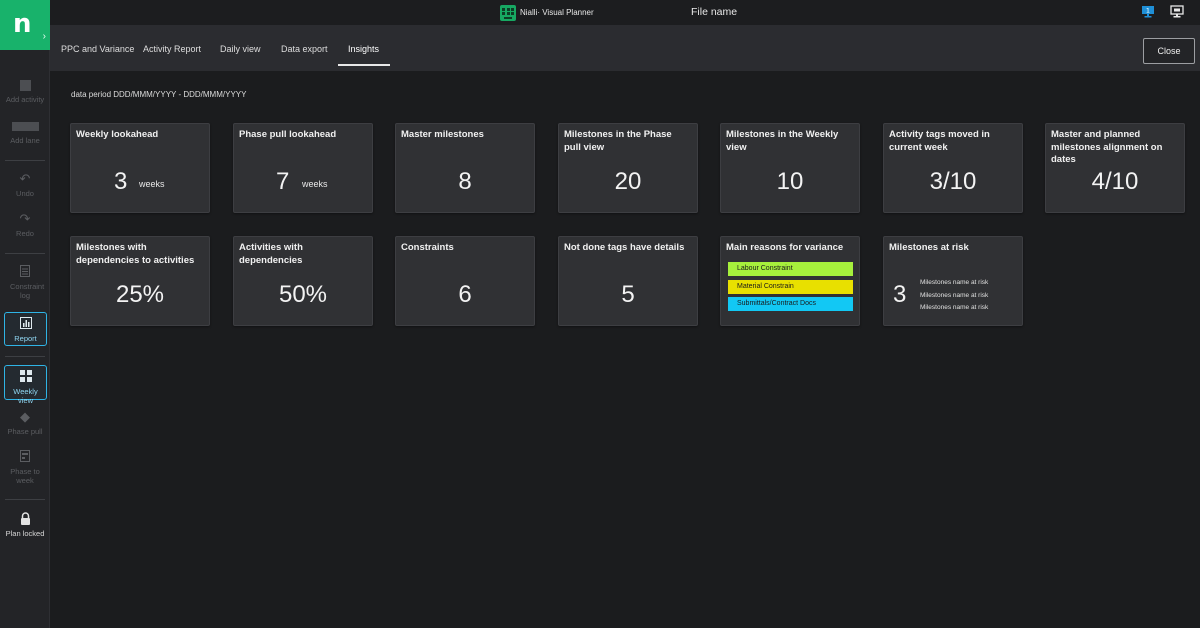  I want to click on sidebar-item-weekly-view: Weekly view, so click(25, 385).